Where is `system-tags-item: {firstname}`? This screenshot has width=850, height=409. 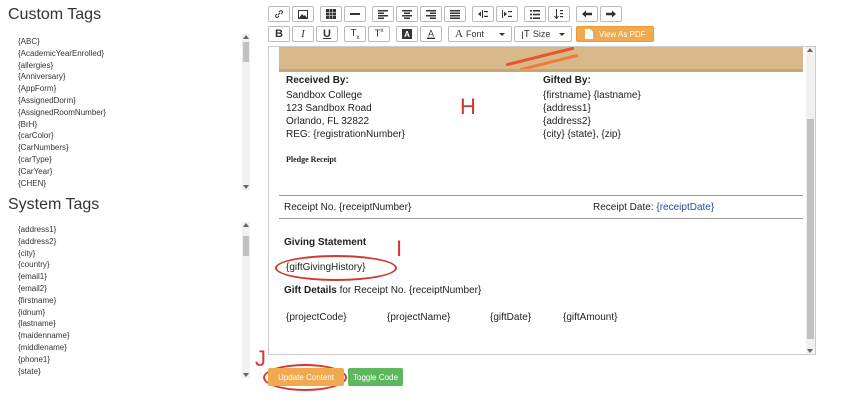 system-tags-item: {firstname} is located at coordinates (134, 301).